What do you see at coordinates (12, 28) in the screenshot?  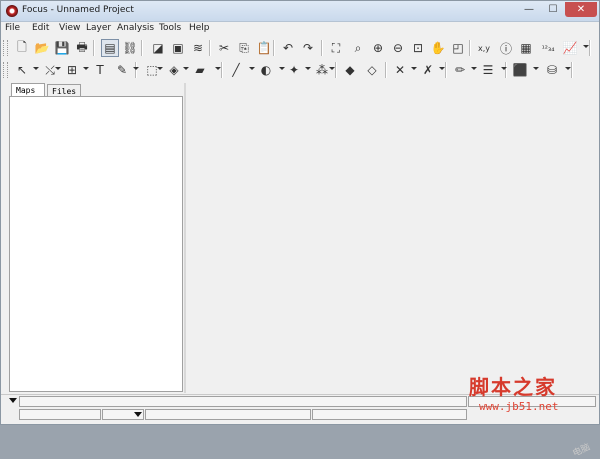 I see `menu-file: File` at bounding box center [12, 28].